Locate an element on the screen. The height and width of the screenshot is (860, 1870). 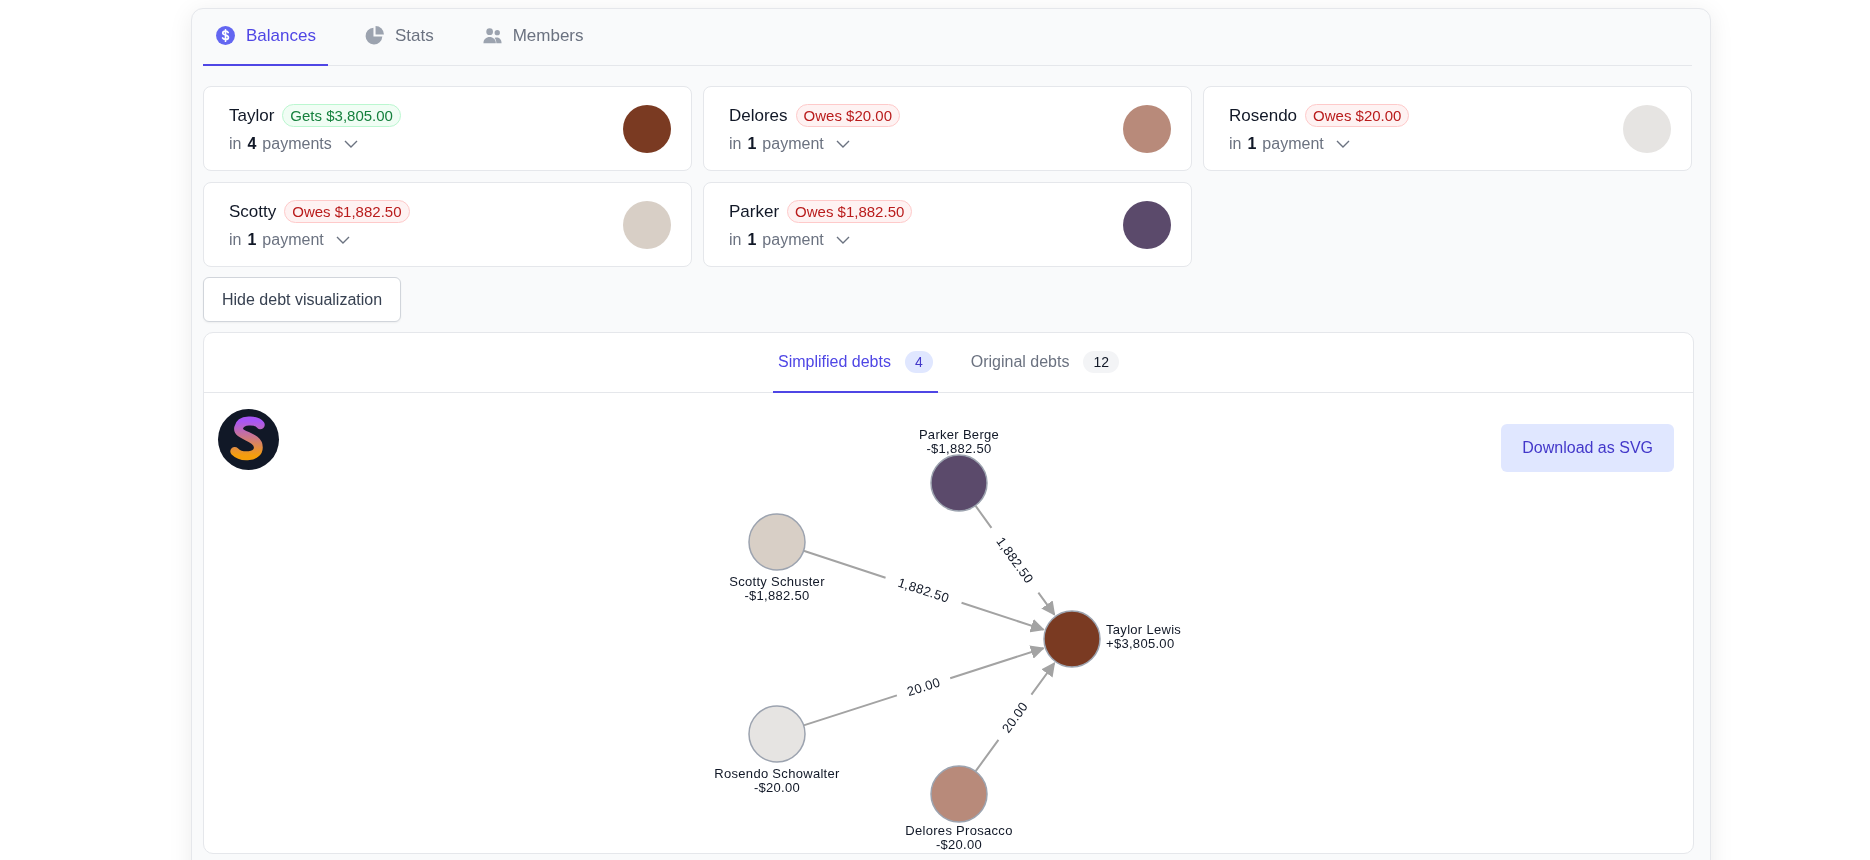
dollar-icon is located at coordinates (225, 35).